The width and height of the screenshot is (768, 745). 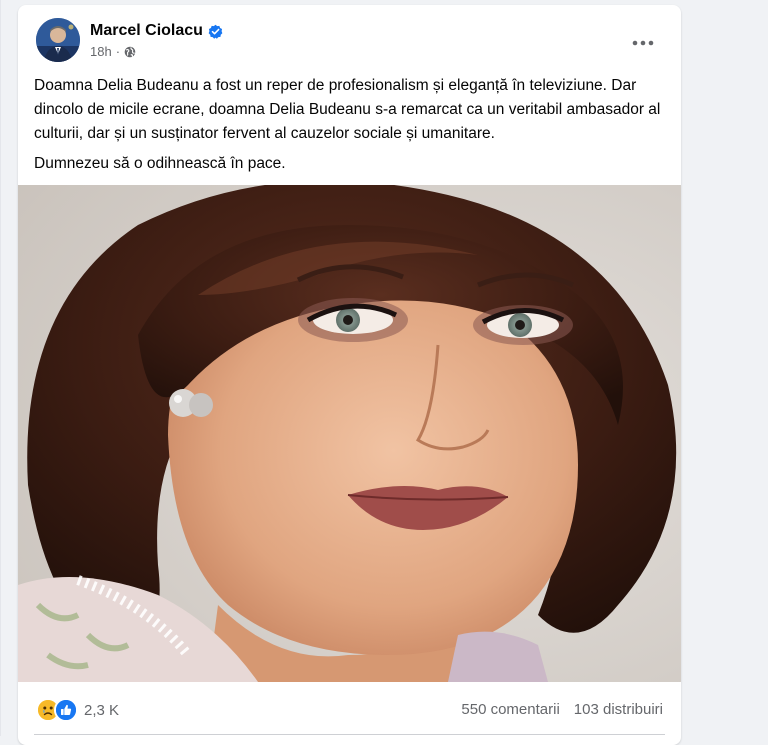 What do you see at coordinates (215, 31) in the screenshot?
I see `verified-badge-icon` at bounding box center [215, 31].